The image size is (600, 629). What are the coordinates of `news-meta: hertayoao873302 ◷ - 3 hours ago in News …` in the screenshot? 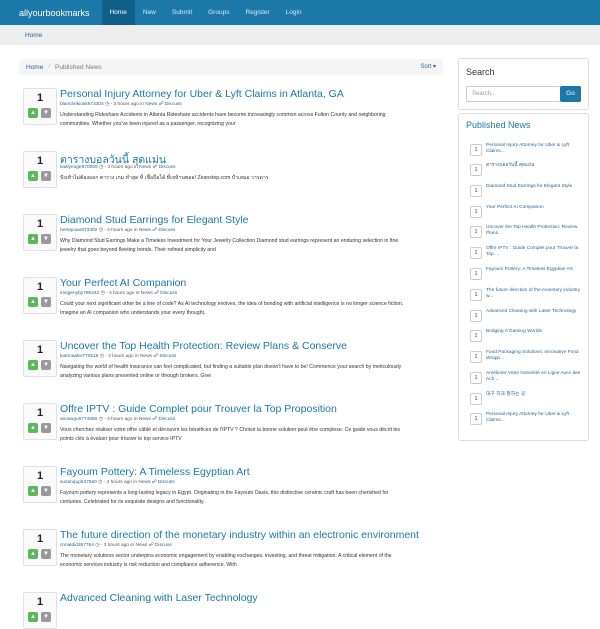 It's located at (118, 230).